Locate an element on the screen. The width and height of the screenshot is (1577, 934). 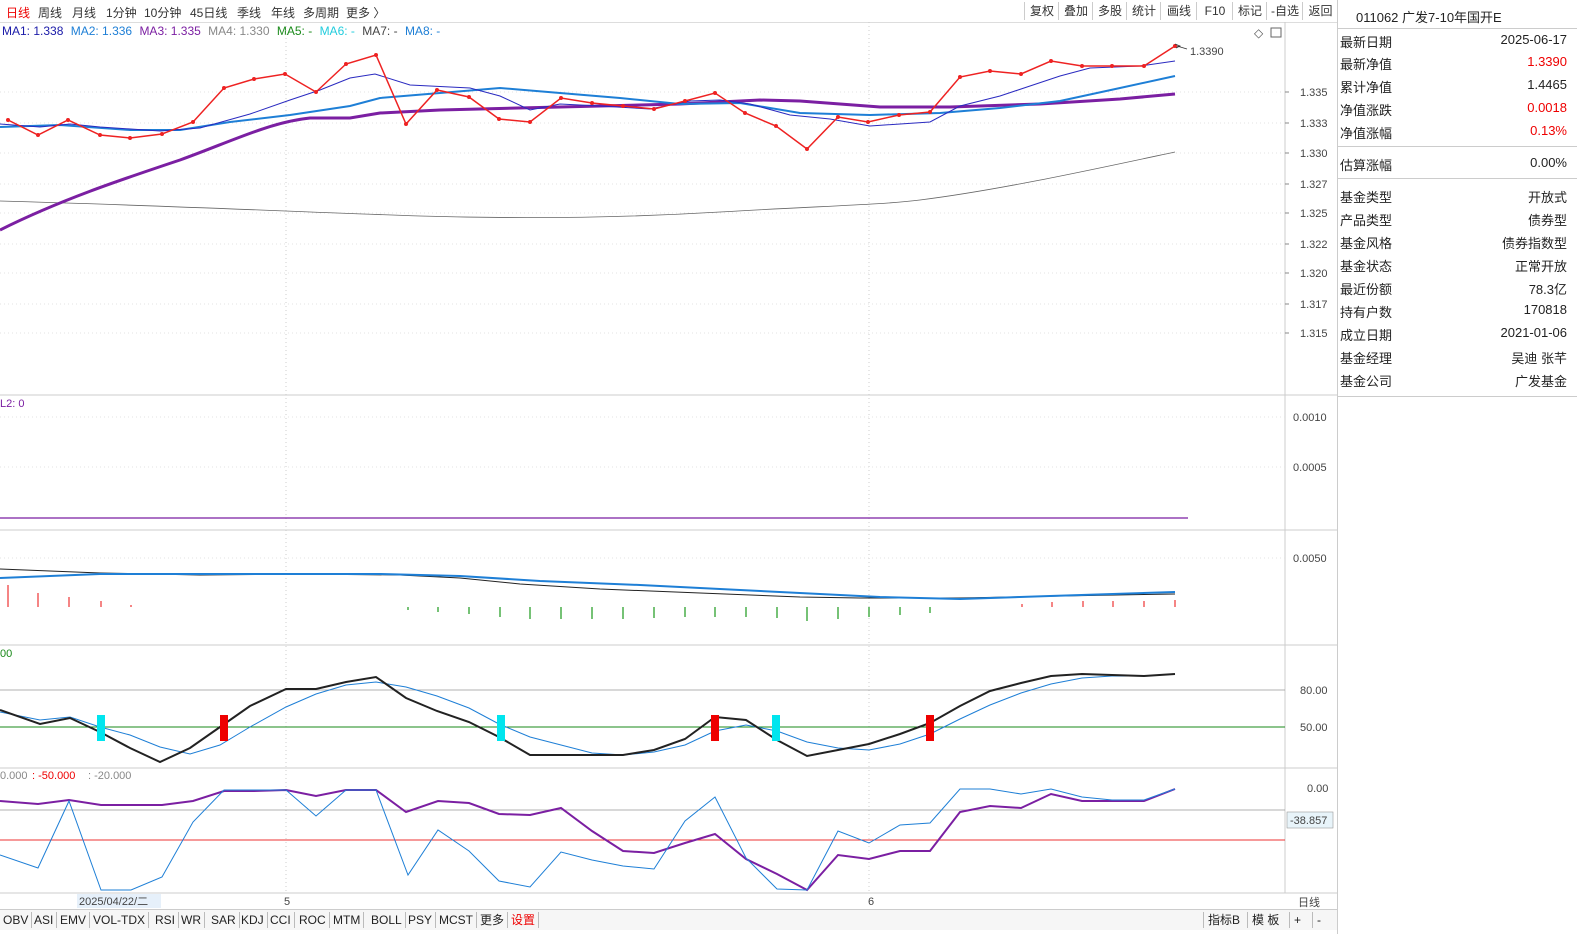
tab-multi-period: 多周期 is located at coordinates (321, 12).